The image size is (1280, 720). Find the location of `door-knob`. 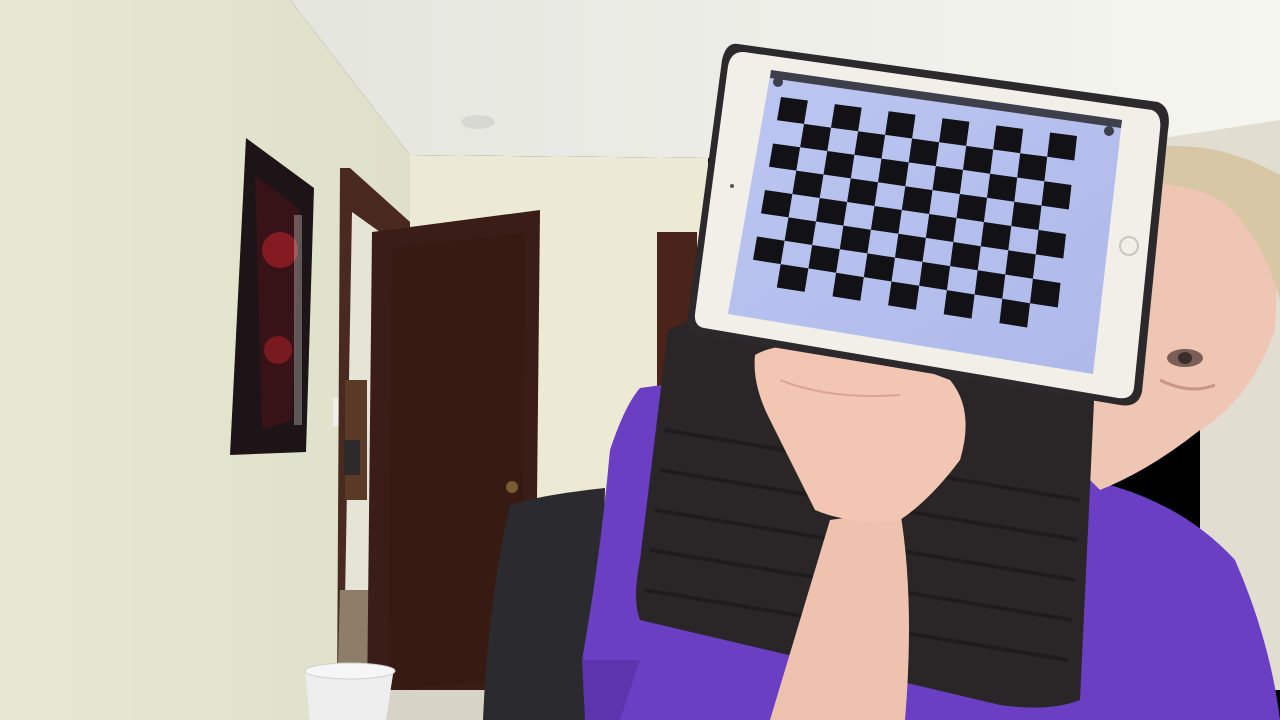

door-knob is located at coordinates (512, 487).